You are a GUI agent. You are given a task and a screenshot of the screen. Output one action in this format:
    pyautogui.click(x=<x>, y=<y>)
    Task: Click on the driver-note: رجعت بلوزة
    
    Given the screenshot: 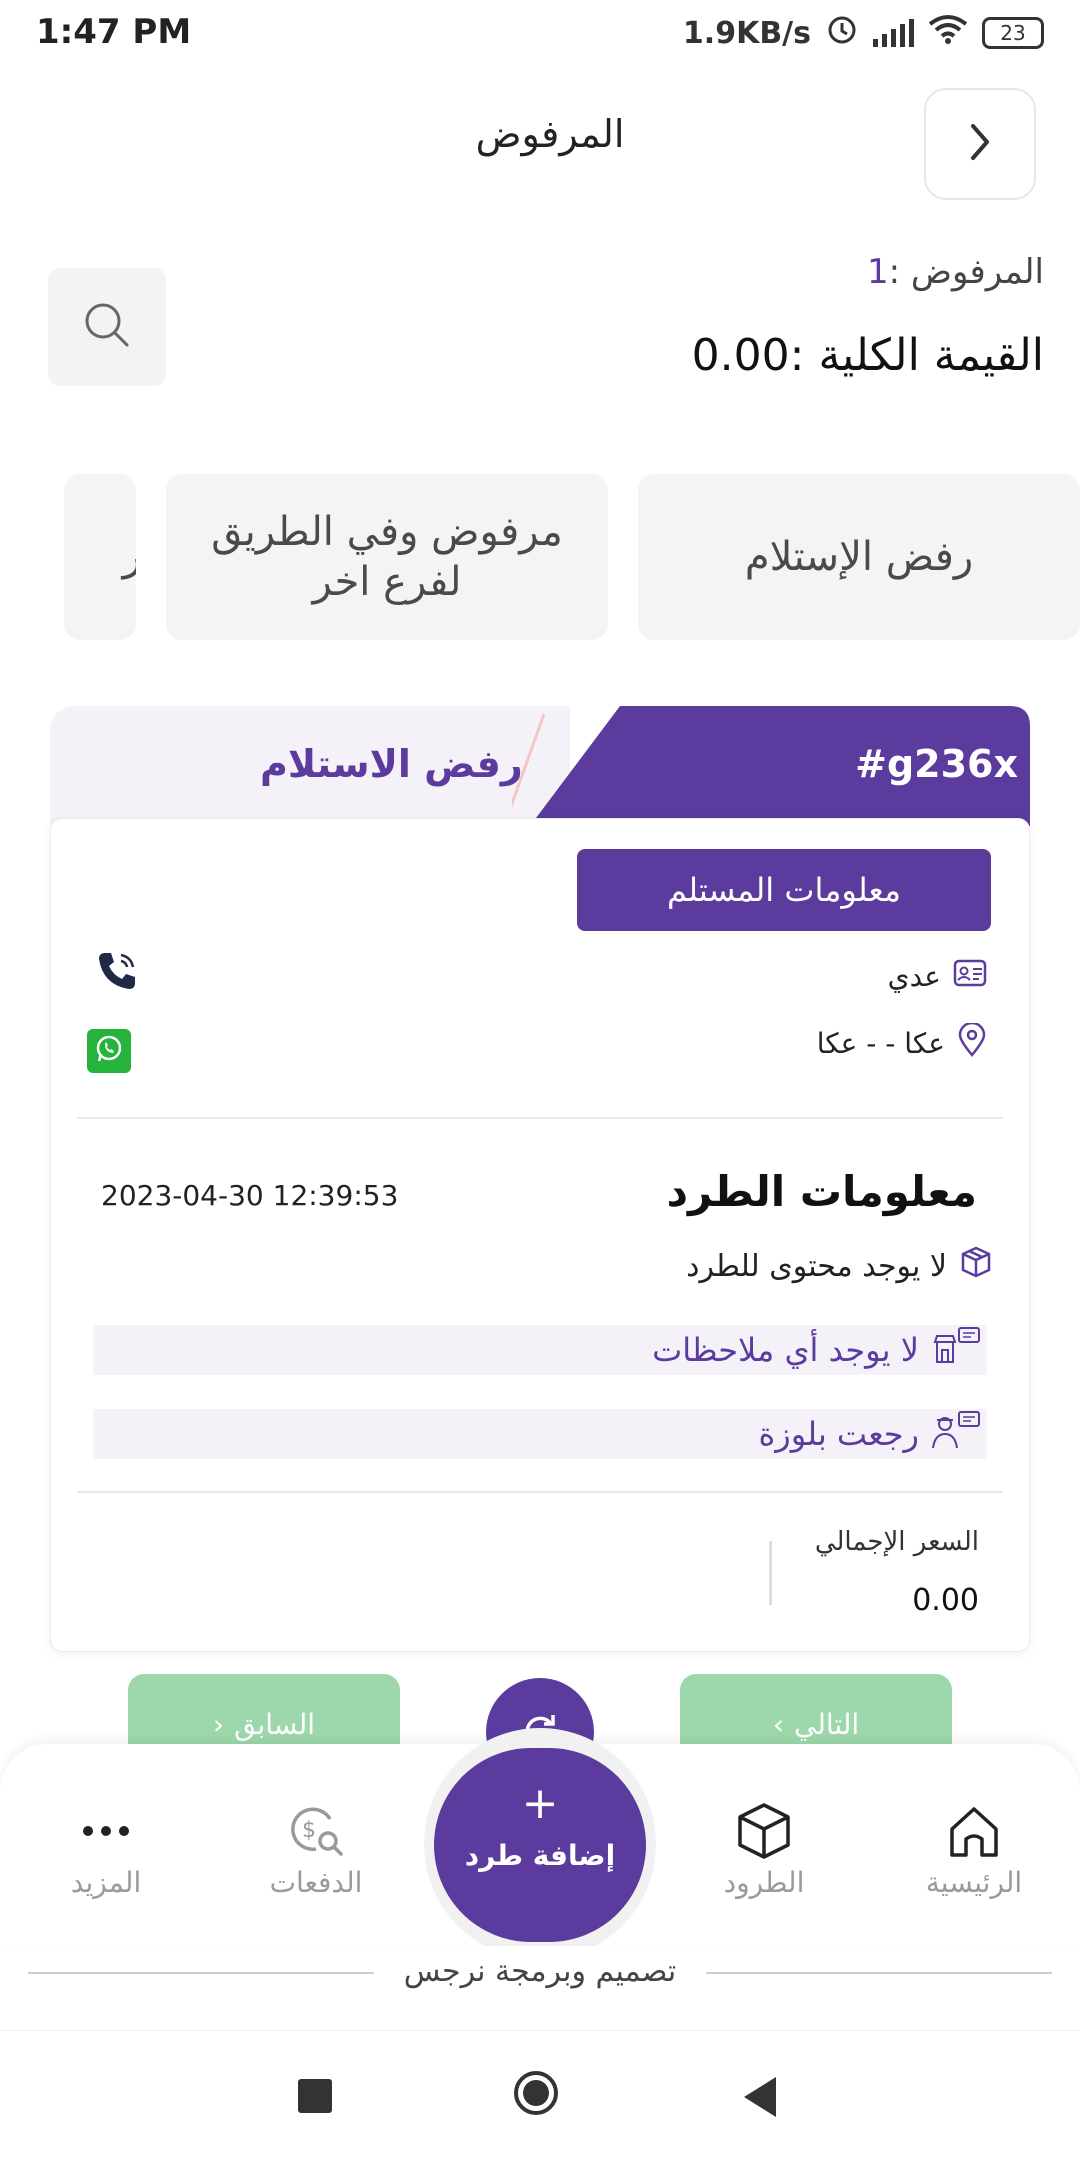 What is the action you would take?
    pyautogui.click(x=838, y=1434)
    